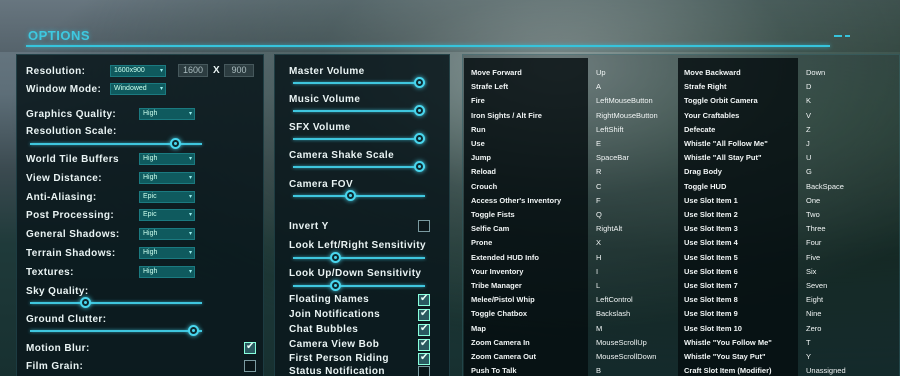 Image resolution: width=900 pixels, height=376 pixels. Describe the element at coordinates (598, 242) in the screenshot. I see `keybind-key-left: X` at that location.